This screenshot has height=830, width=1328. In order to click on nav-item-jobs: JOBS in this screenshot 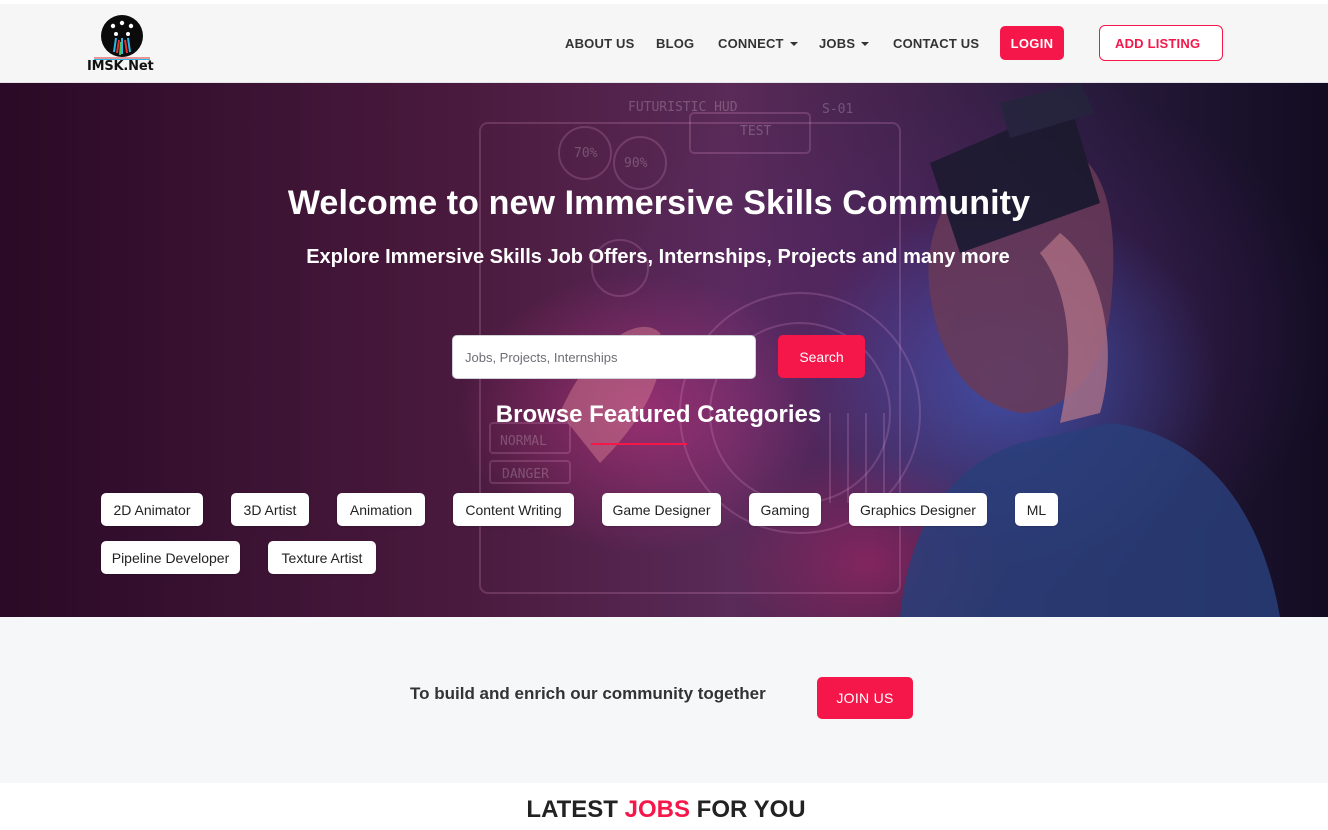, I will do `click(844, 43)`.